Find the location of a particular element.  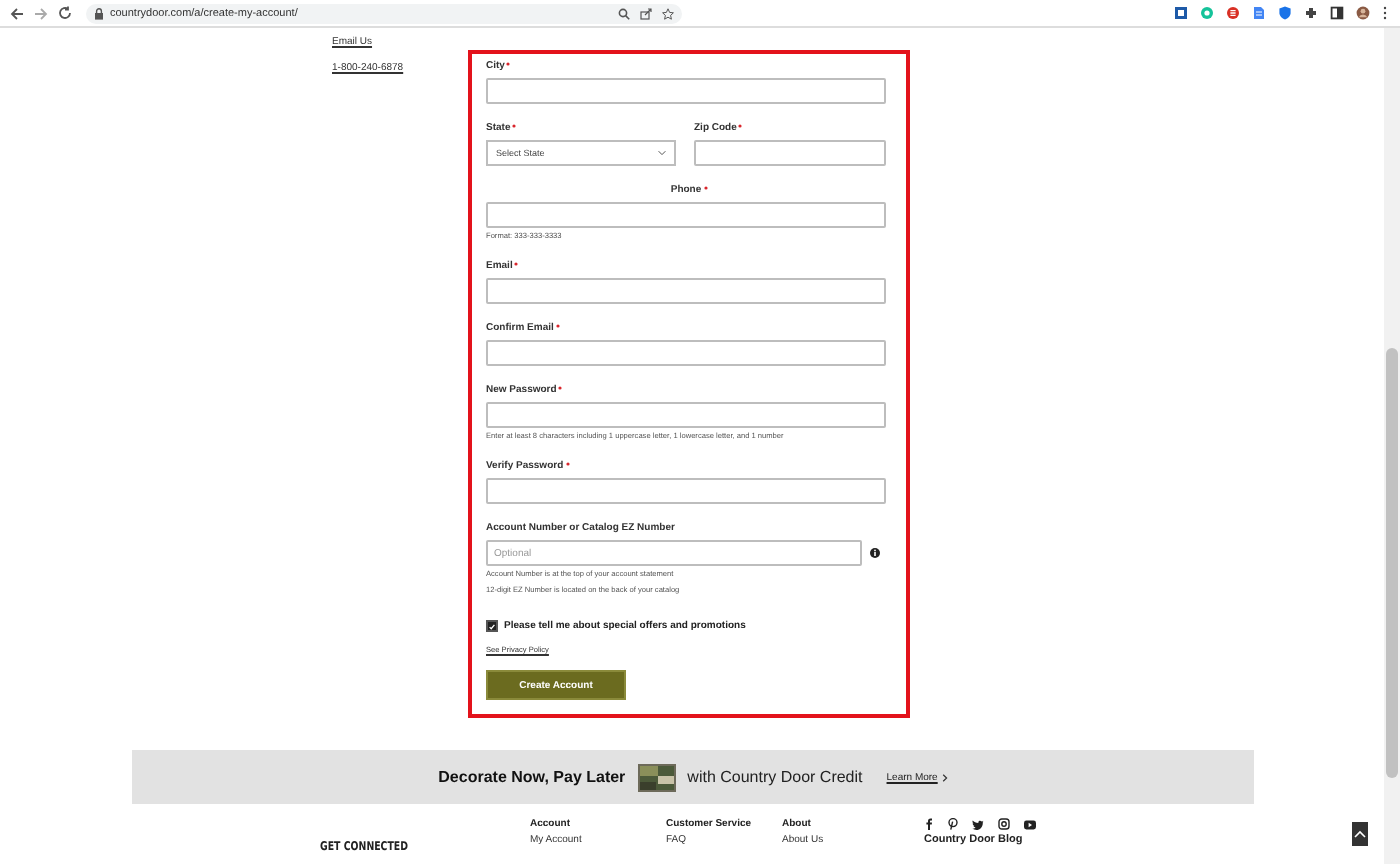

search-icon is located at coordinates (624, 13).